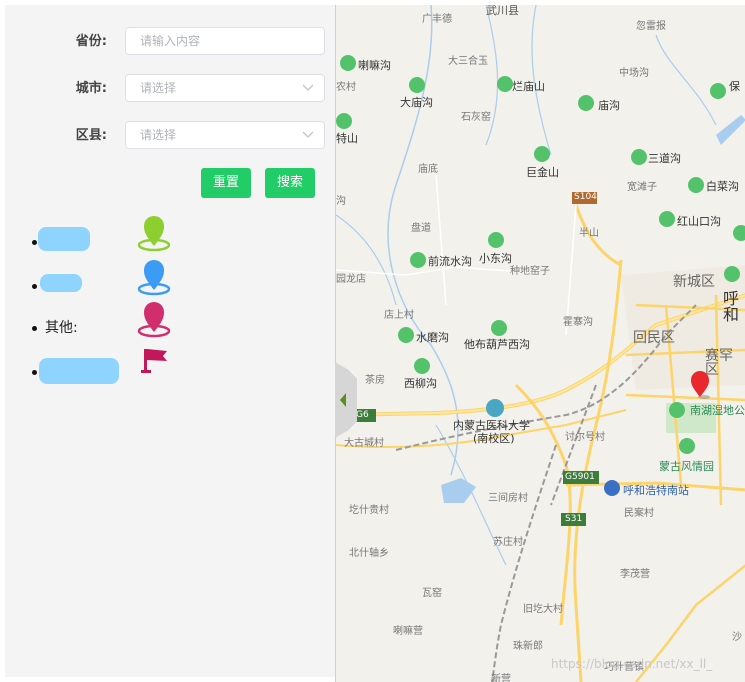 The width and height of the screenshot is (745, 682). What do you see at coordinates (154, 234) in the screenshot?
I see `map-pin-green-icon` at bounding box center [154, 234].